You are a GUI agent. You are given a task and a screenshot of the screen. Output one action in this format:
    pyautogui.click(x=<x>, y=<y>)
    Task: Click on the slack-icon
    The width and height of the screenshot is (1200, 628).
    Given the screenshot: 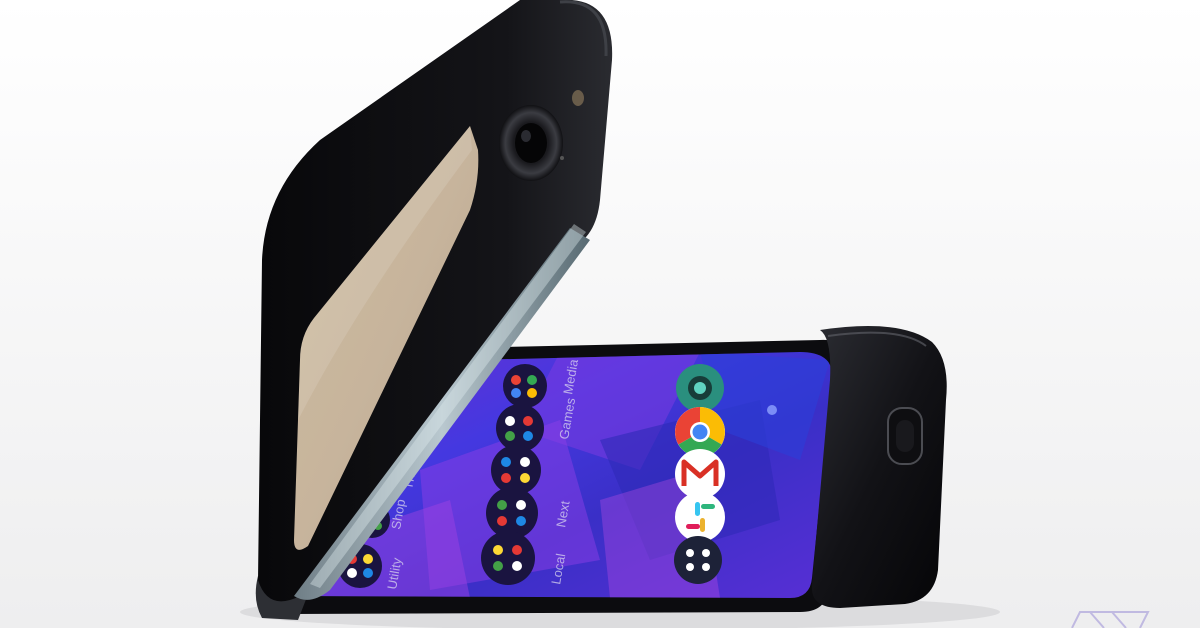 What is the action you would take?
    pyautogui.click(x=700, y=517)
    